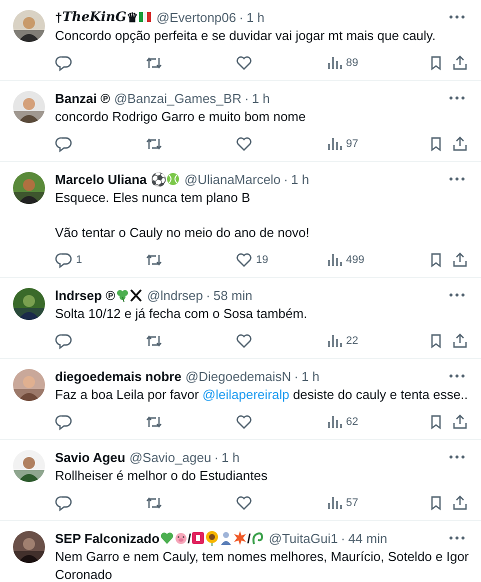 This screenshot has height=582, width=481. What do you see at coordinates (196, 17) in the screenshot?
I see `user-handle: @Evertonp06` at bounding box center [196, 17].